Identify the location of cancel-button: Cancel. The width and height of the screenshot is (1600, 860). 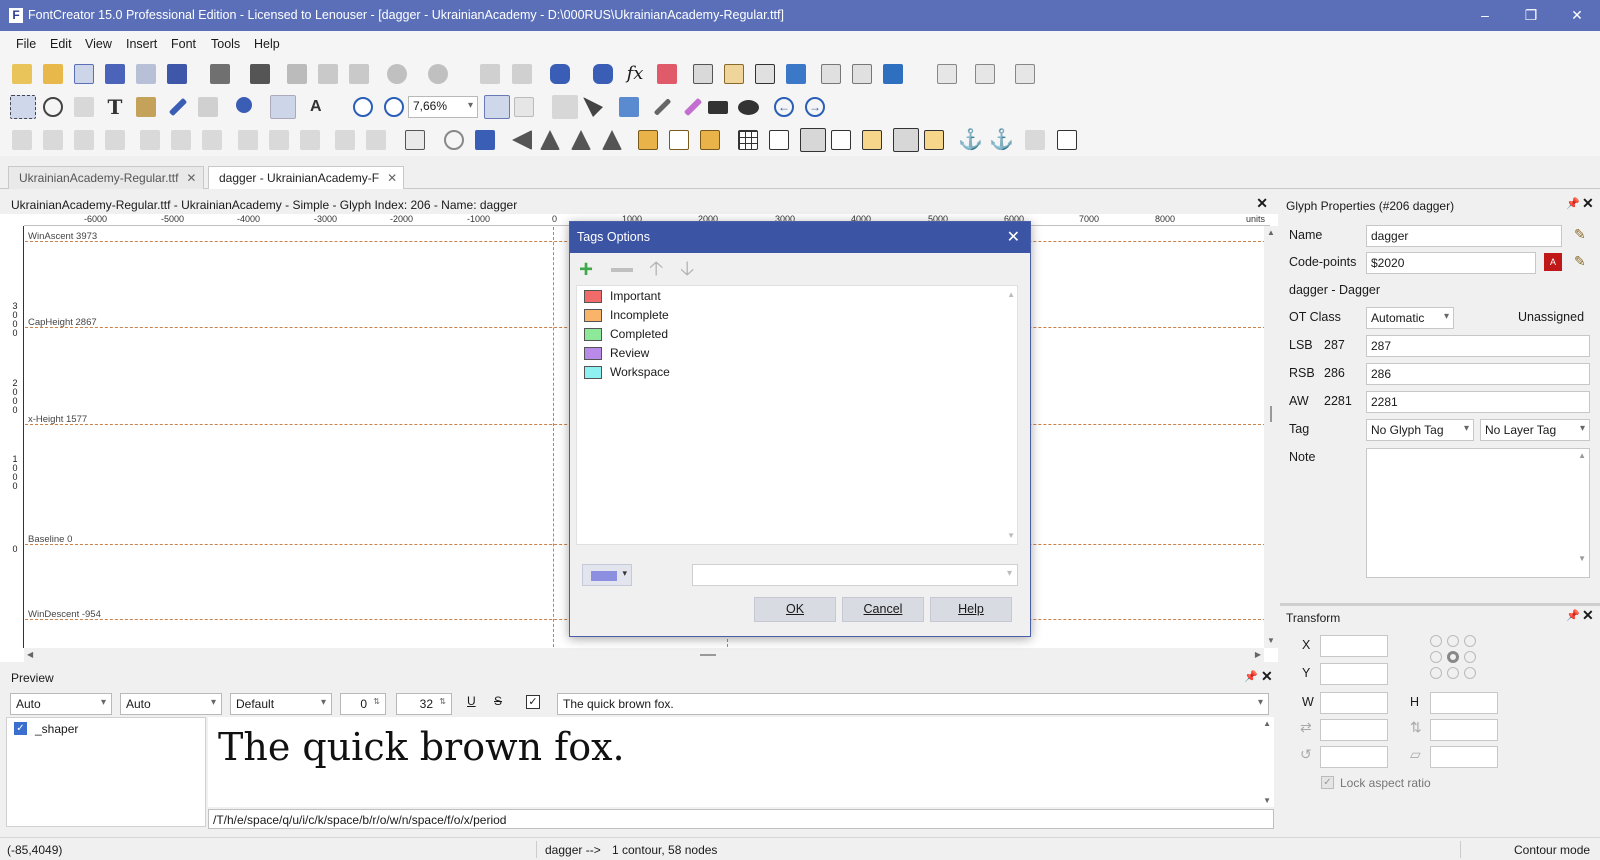
(883, 609).